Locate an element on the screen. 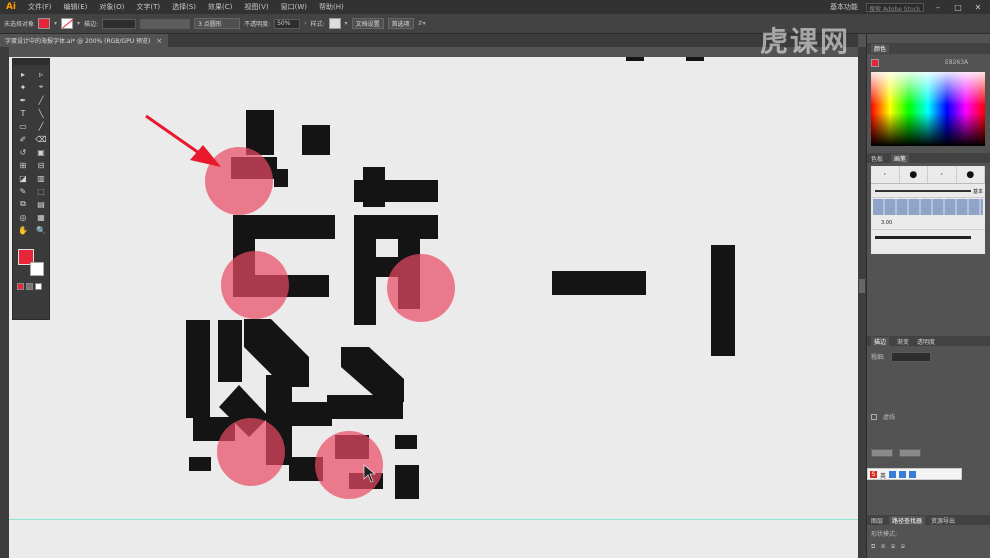 Image resolution: width=990 pixels, height=558 pixels. menu-view: 视图(V) is located at coordinates (256, 7).